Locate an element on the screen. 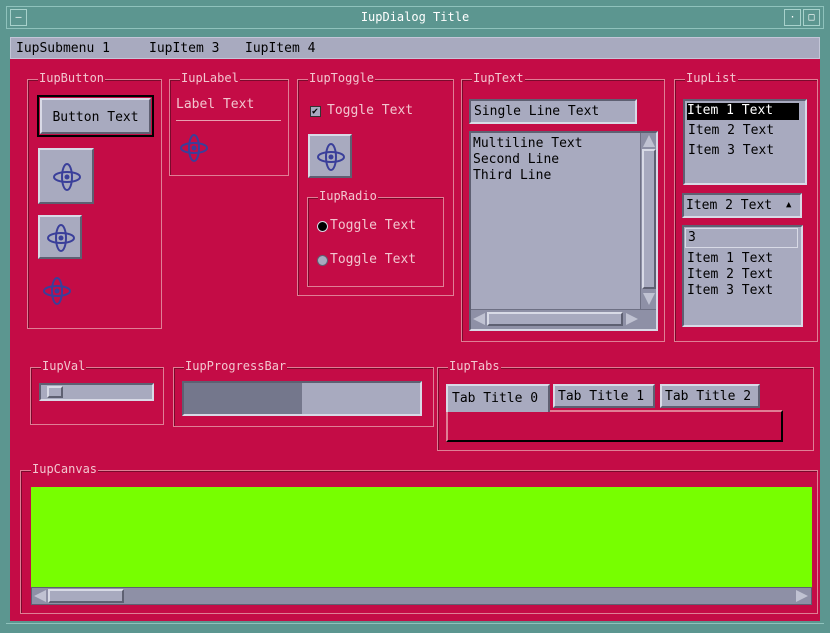 Image resolution: width=830 pixels, height=633 pixels. group-text-title: IupText is located at coordinates (498, 78).